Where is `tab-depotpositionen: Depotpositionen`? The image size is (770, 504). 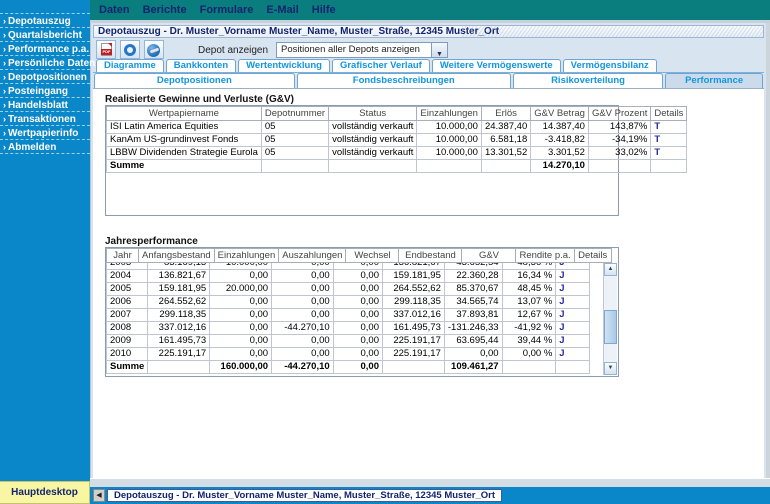 tab-depotpositionen: Depotpositionen is located at coordinates (194, 80).